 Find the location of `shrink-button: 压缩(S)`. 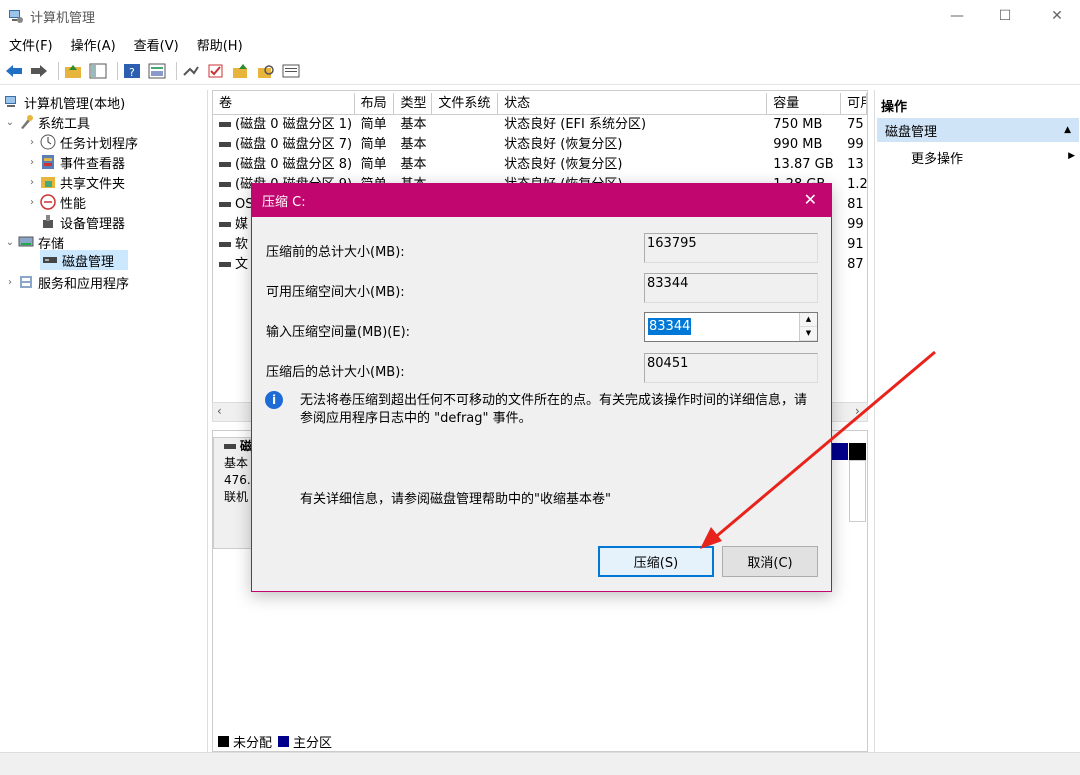

shrink-button: 压缩(S) is located at coordinates (656, 561).